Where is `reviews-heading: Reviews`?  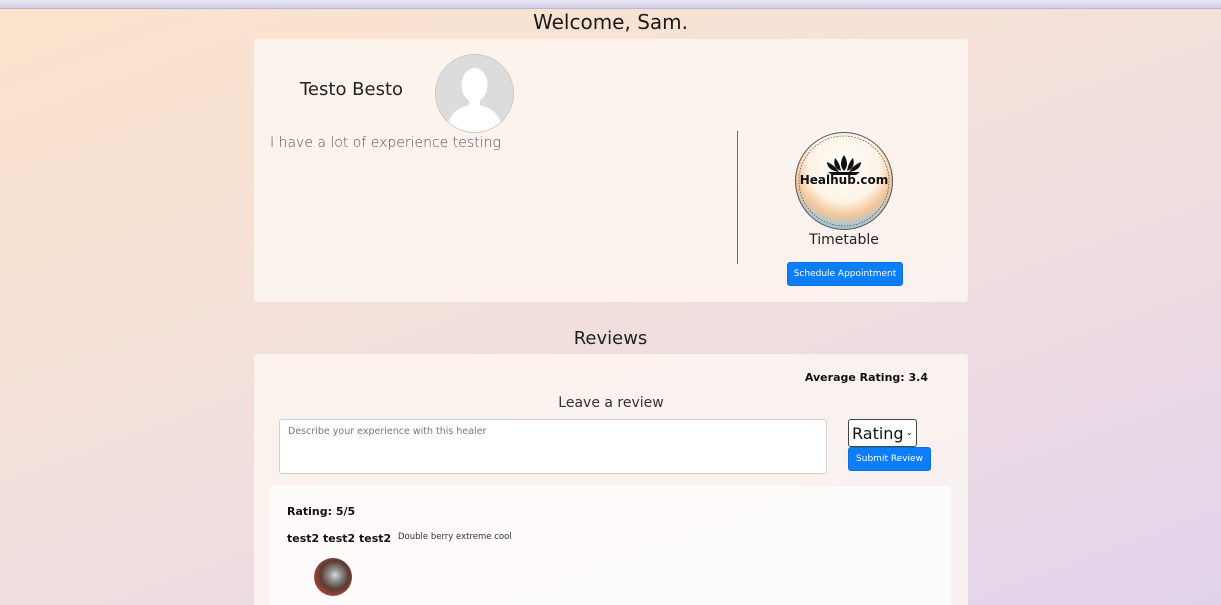 reviews-heading: Reviews is located at coordinates (610, 338).